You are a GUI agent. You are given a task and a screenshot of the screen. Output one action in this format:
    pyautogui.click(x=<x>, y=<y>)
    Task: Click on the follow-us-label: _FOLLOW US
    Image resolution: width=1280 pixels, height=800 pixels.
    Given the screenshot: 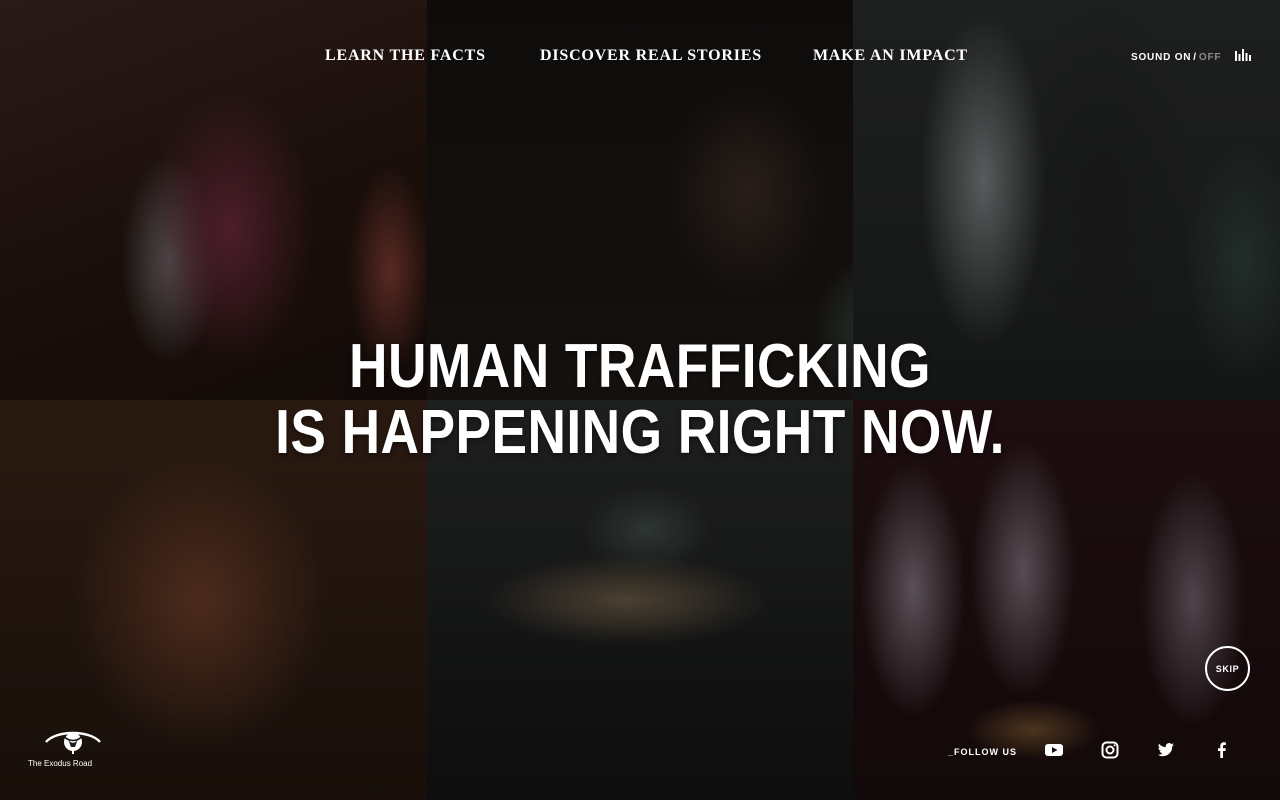 What is the action you would take?
    pyautogui.click(x=982, y=752)
    